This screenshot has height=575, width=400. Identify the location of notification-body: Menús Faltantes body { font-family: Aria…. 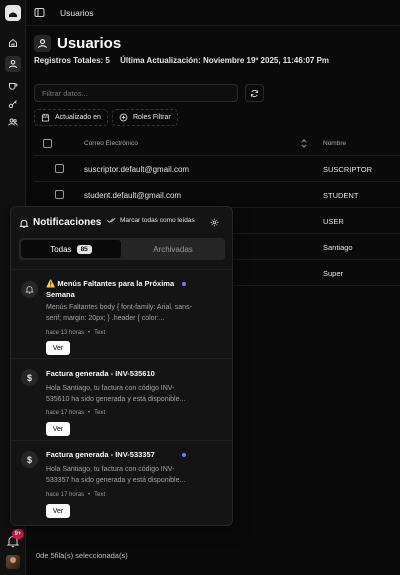
(119, 313).